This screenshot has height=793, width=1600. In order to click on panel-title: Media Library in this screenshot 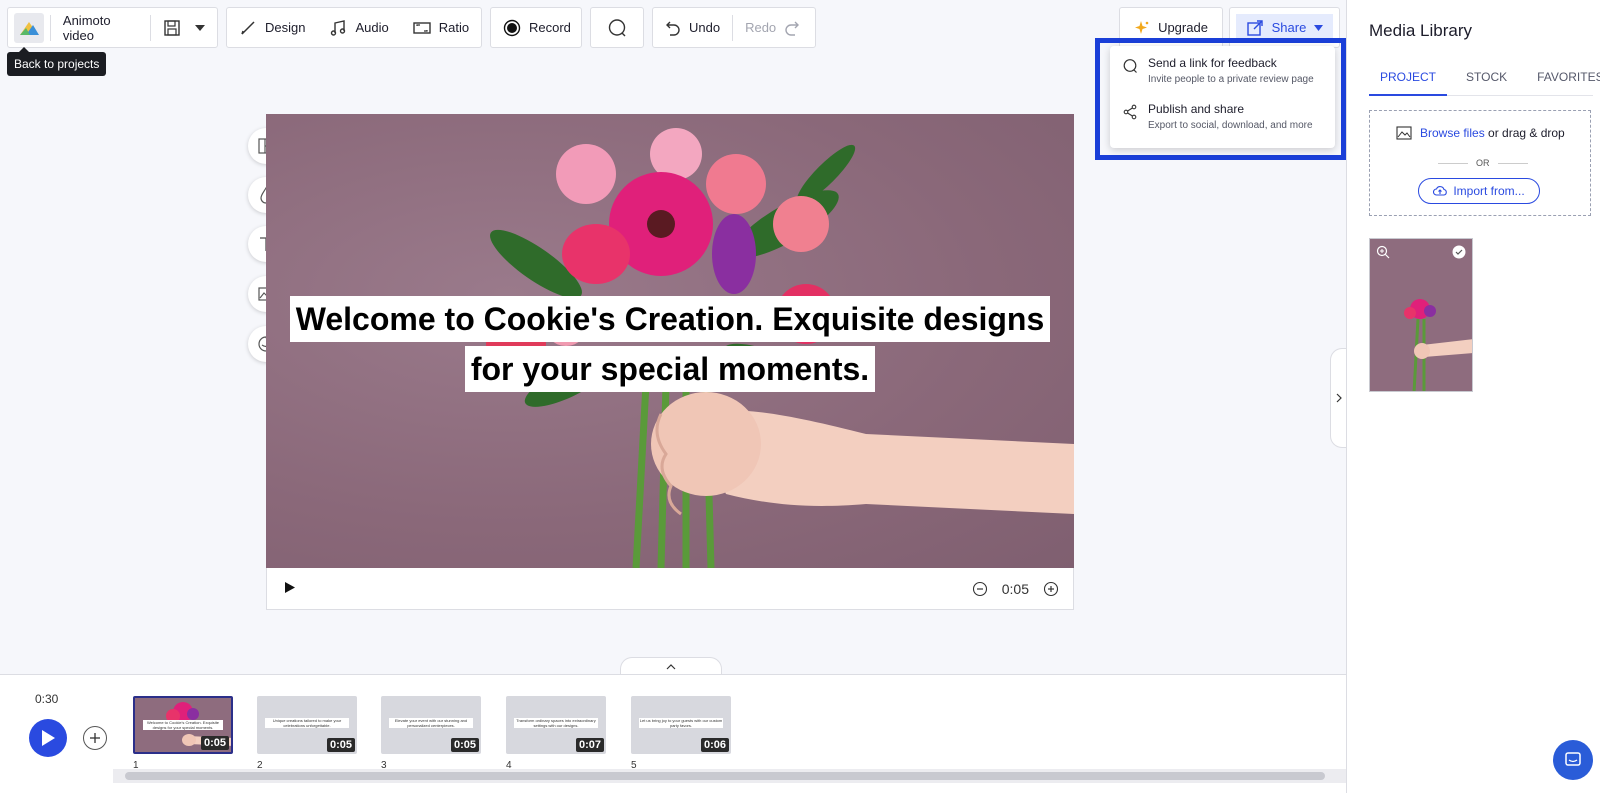, I will do `click(1420, 30)`.